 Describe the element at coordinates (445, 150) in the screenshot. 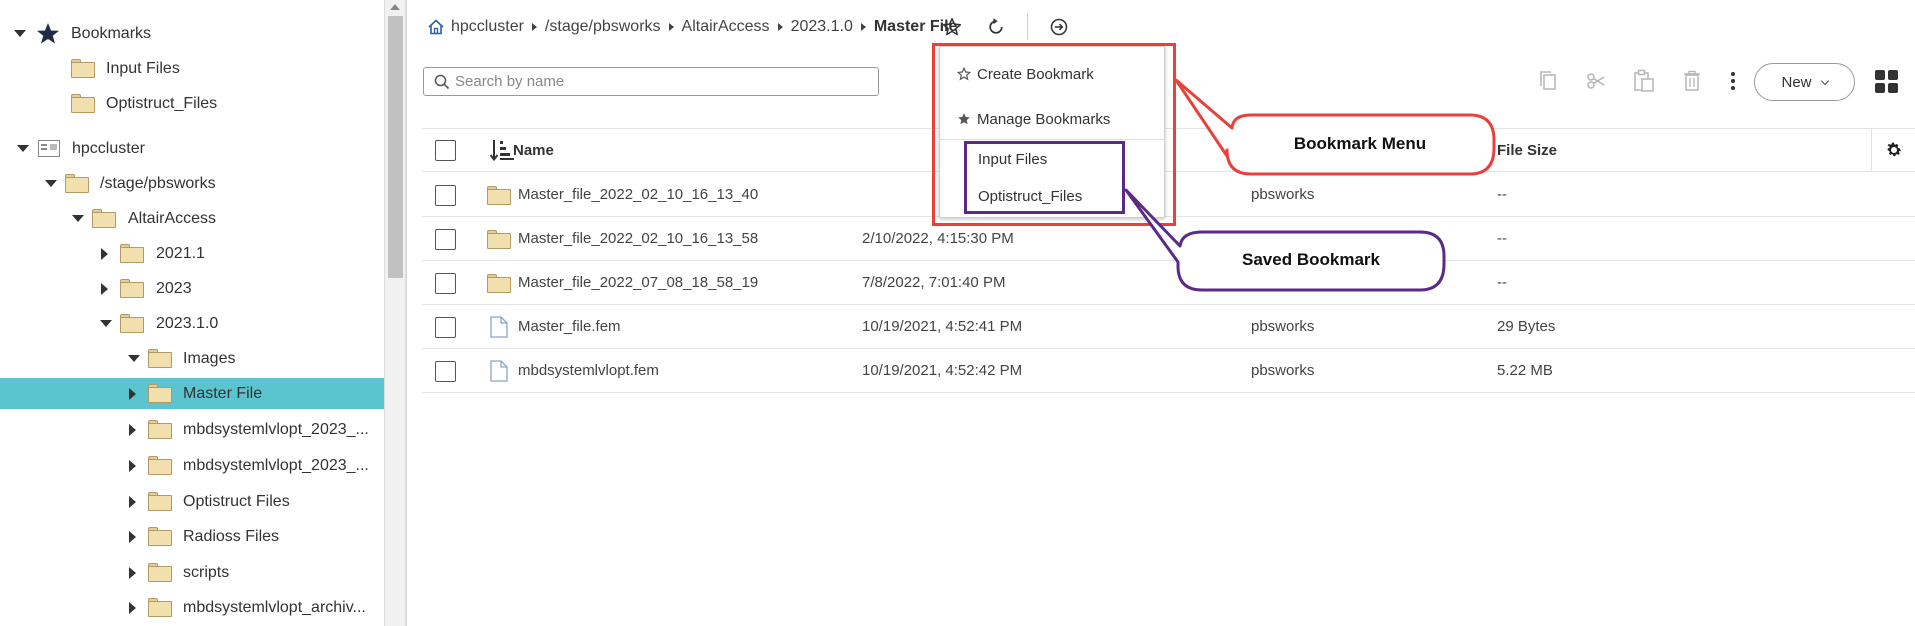

I see `select-all-checkbox` at that location.